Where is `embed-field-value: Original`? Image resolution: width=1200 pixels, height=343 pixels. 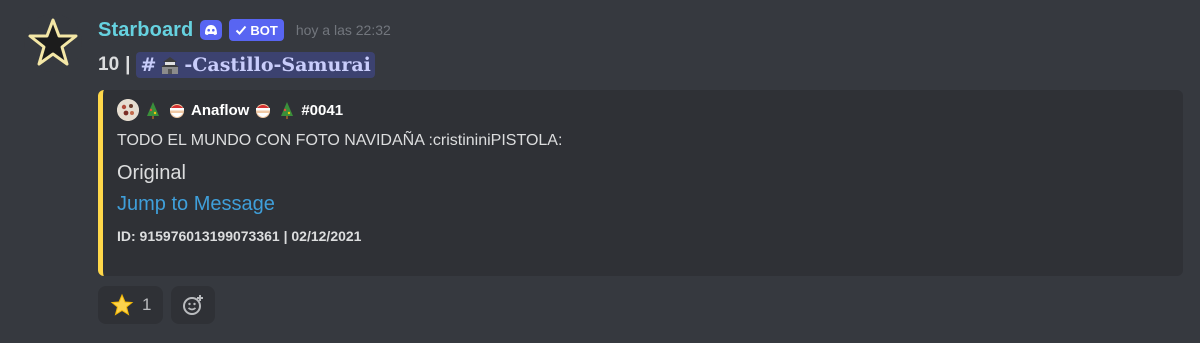 embed-field-value: Original is located at coordinates (151, 173).